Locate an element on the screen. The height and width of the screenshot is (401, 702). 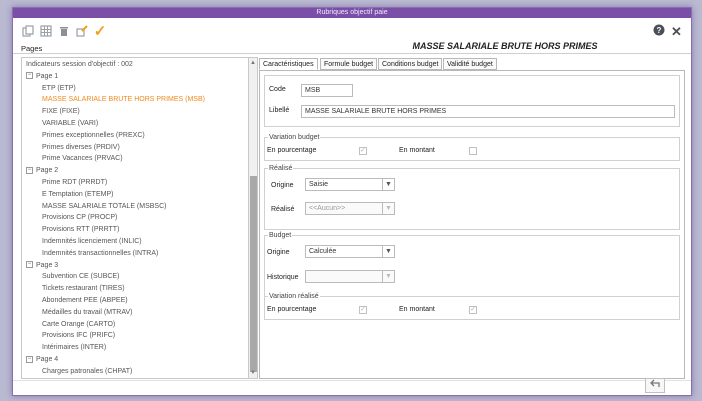
variation-realise-montant-label: En montant is located at coordinates (417, 309).